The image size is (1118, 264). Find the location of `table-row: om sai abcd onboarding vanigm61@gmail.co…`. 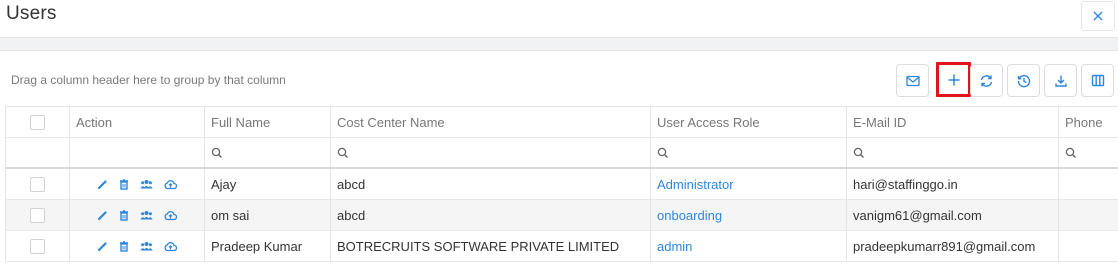

table-row: om sai abcd onboarding vanigm61@gmail.co… is located at coordinates (562, 215).